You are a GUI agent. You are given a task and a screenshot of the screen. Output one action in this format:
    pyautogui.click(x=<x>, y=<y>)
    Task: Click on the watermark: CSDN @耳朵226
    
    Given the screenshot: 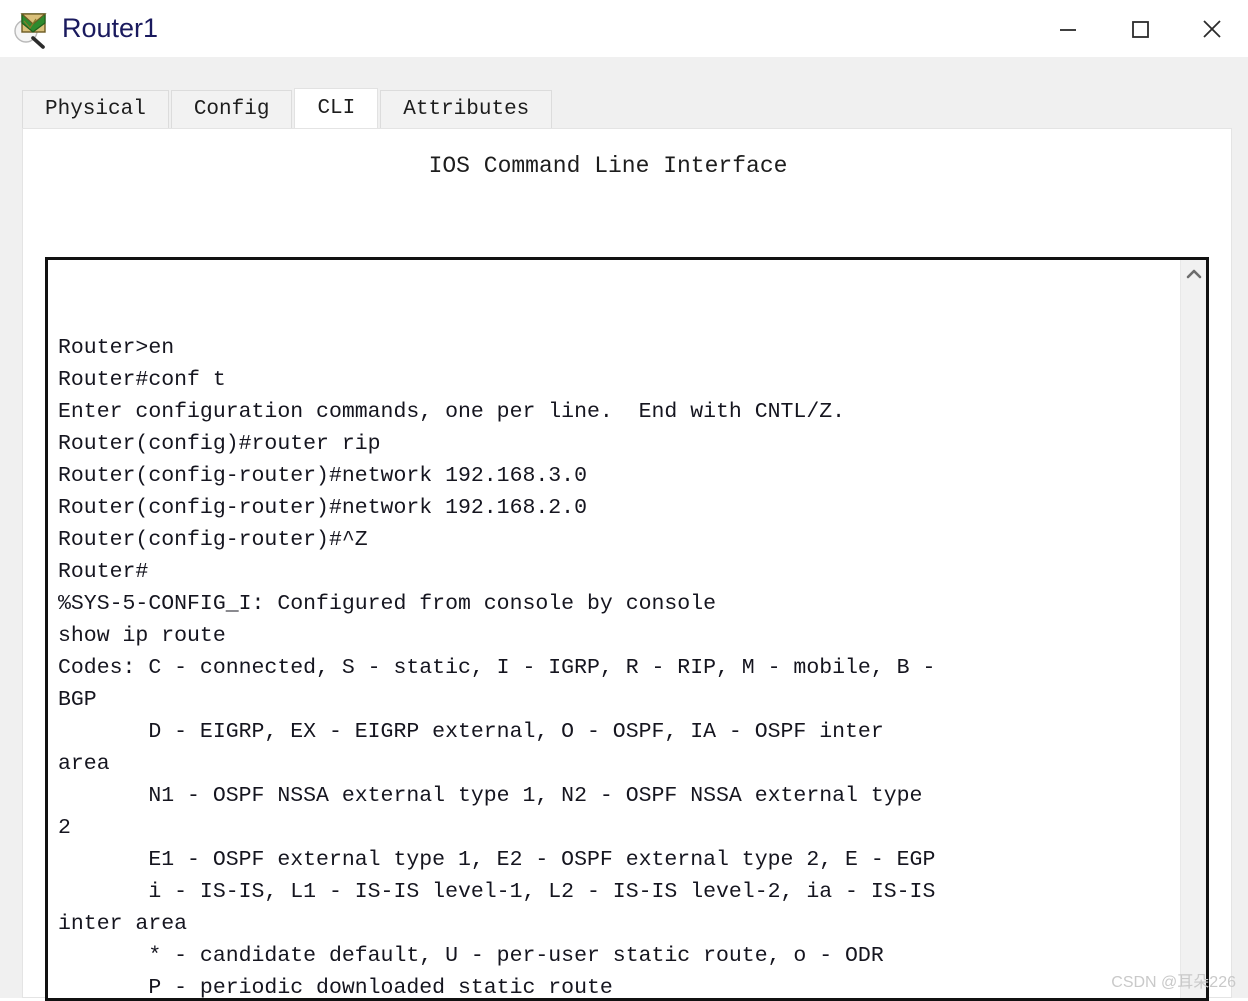 What is the action you would take?
    pyautogui.click(x=1173, y=982)
    